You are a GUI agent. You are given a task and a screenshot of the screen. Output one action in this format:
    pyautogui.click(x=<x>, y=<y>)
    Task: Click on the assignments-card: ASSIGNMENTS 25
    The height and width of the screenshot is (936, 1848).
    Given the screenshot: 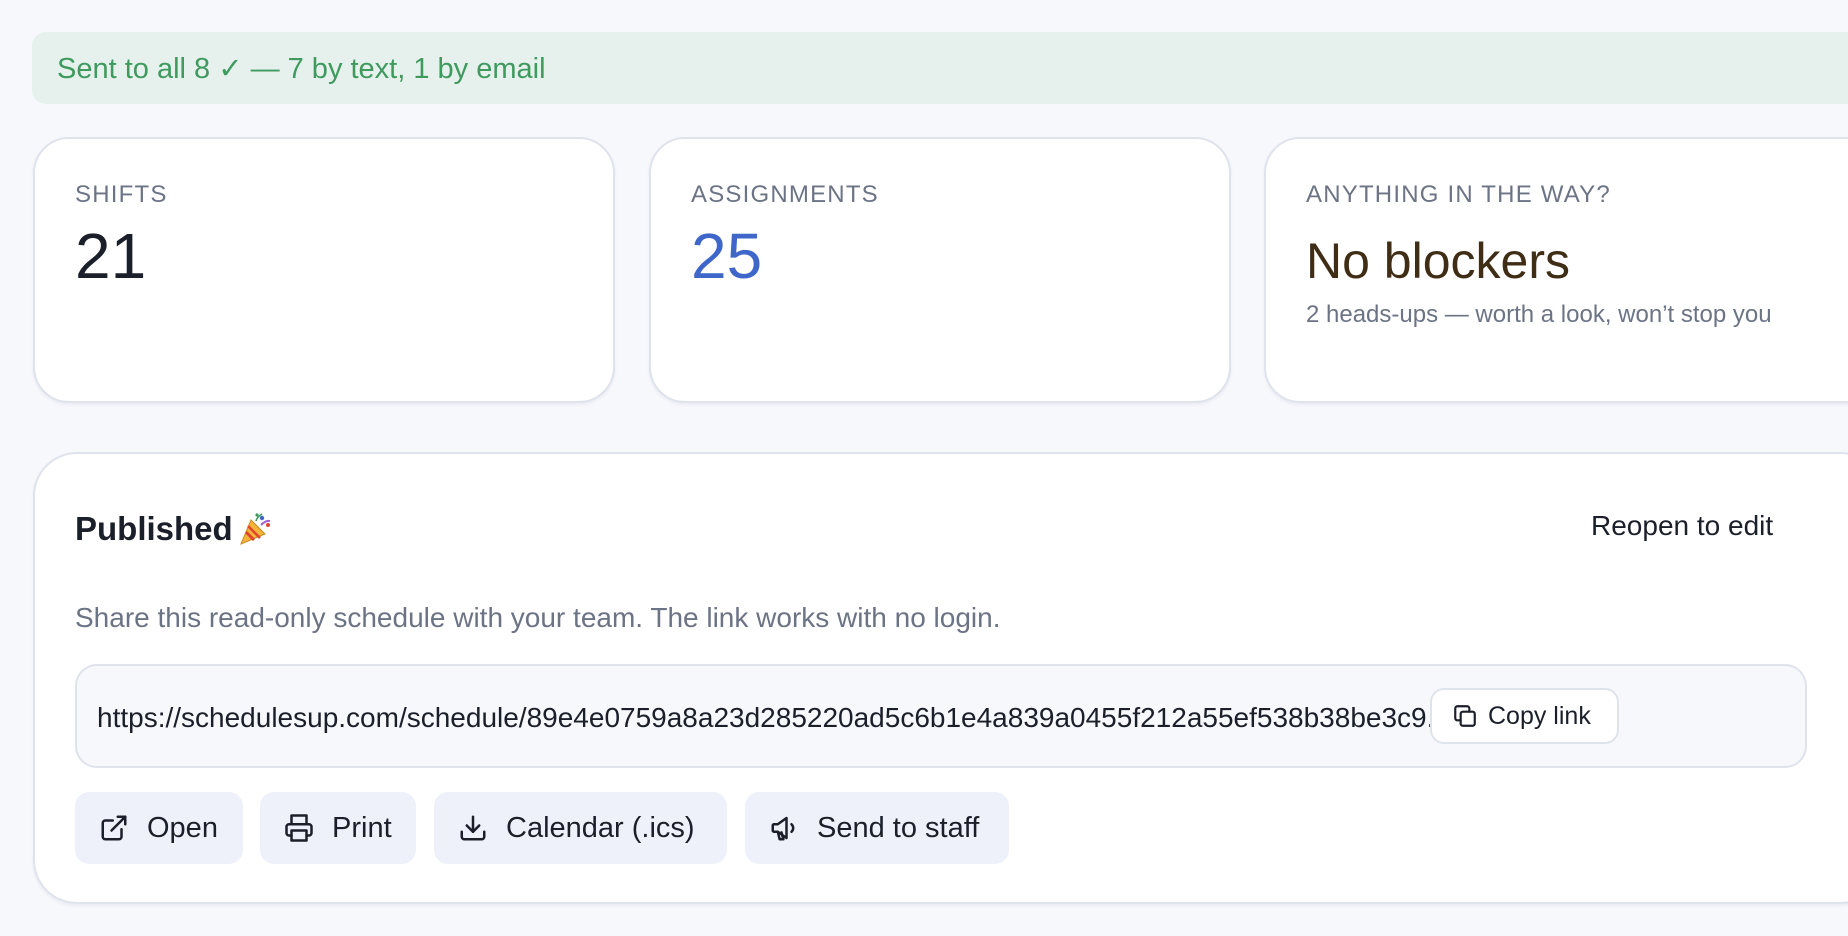 What is the action you would take?
    pyautogui.click(x=940, y=270)
    